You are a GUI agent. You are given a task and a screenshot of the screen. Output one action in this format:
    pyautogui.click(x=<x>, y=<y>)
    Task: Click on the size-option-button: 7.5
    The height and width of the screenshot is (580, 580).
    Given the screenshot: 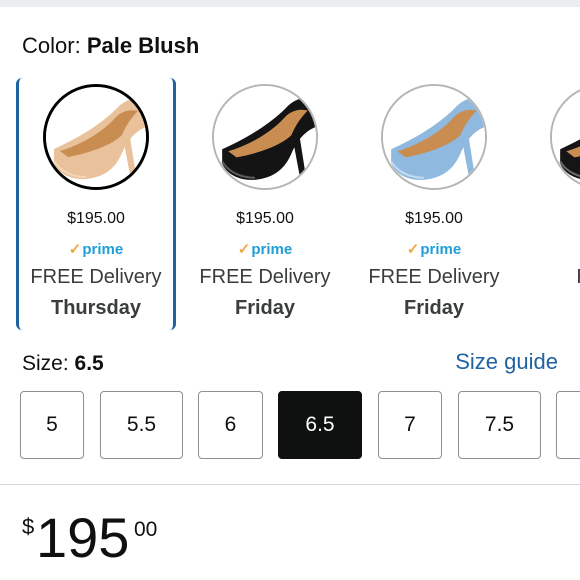 What is the action you would take?
    pyautogui.click(x=499, y=425)
    